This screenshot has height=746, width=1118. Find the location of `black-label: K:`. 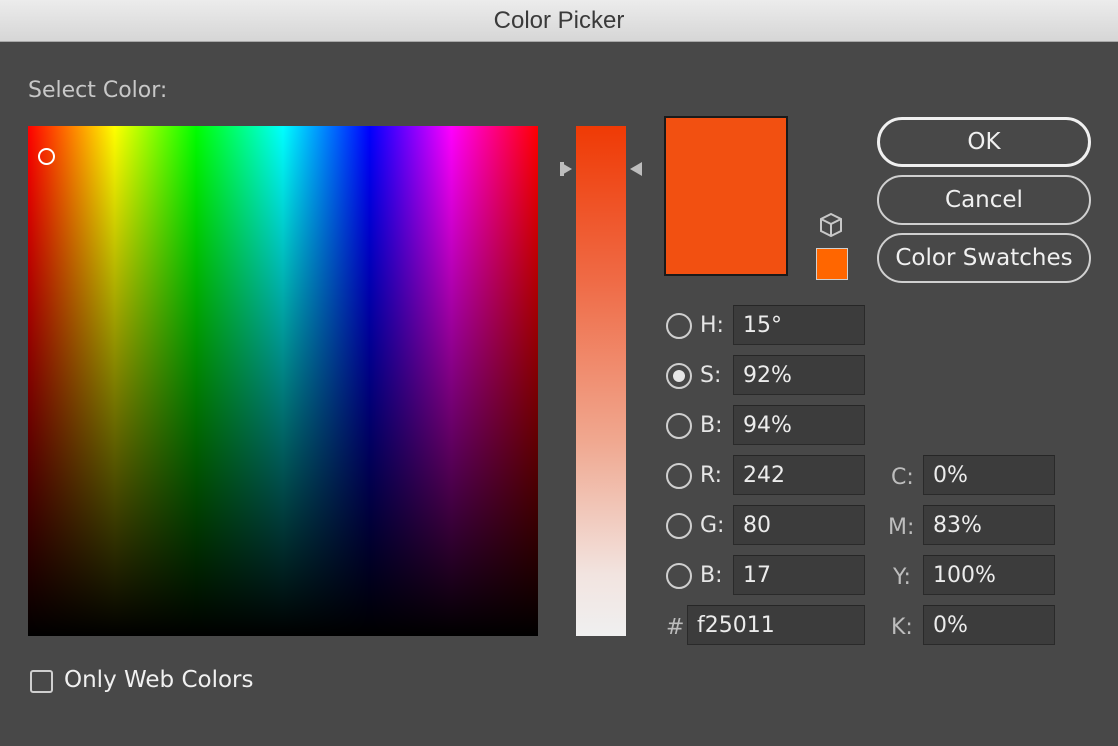

black-label: K: is located at coordinates (902, 627).